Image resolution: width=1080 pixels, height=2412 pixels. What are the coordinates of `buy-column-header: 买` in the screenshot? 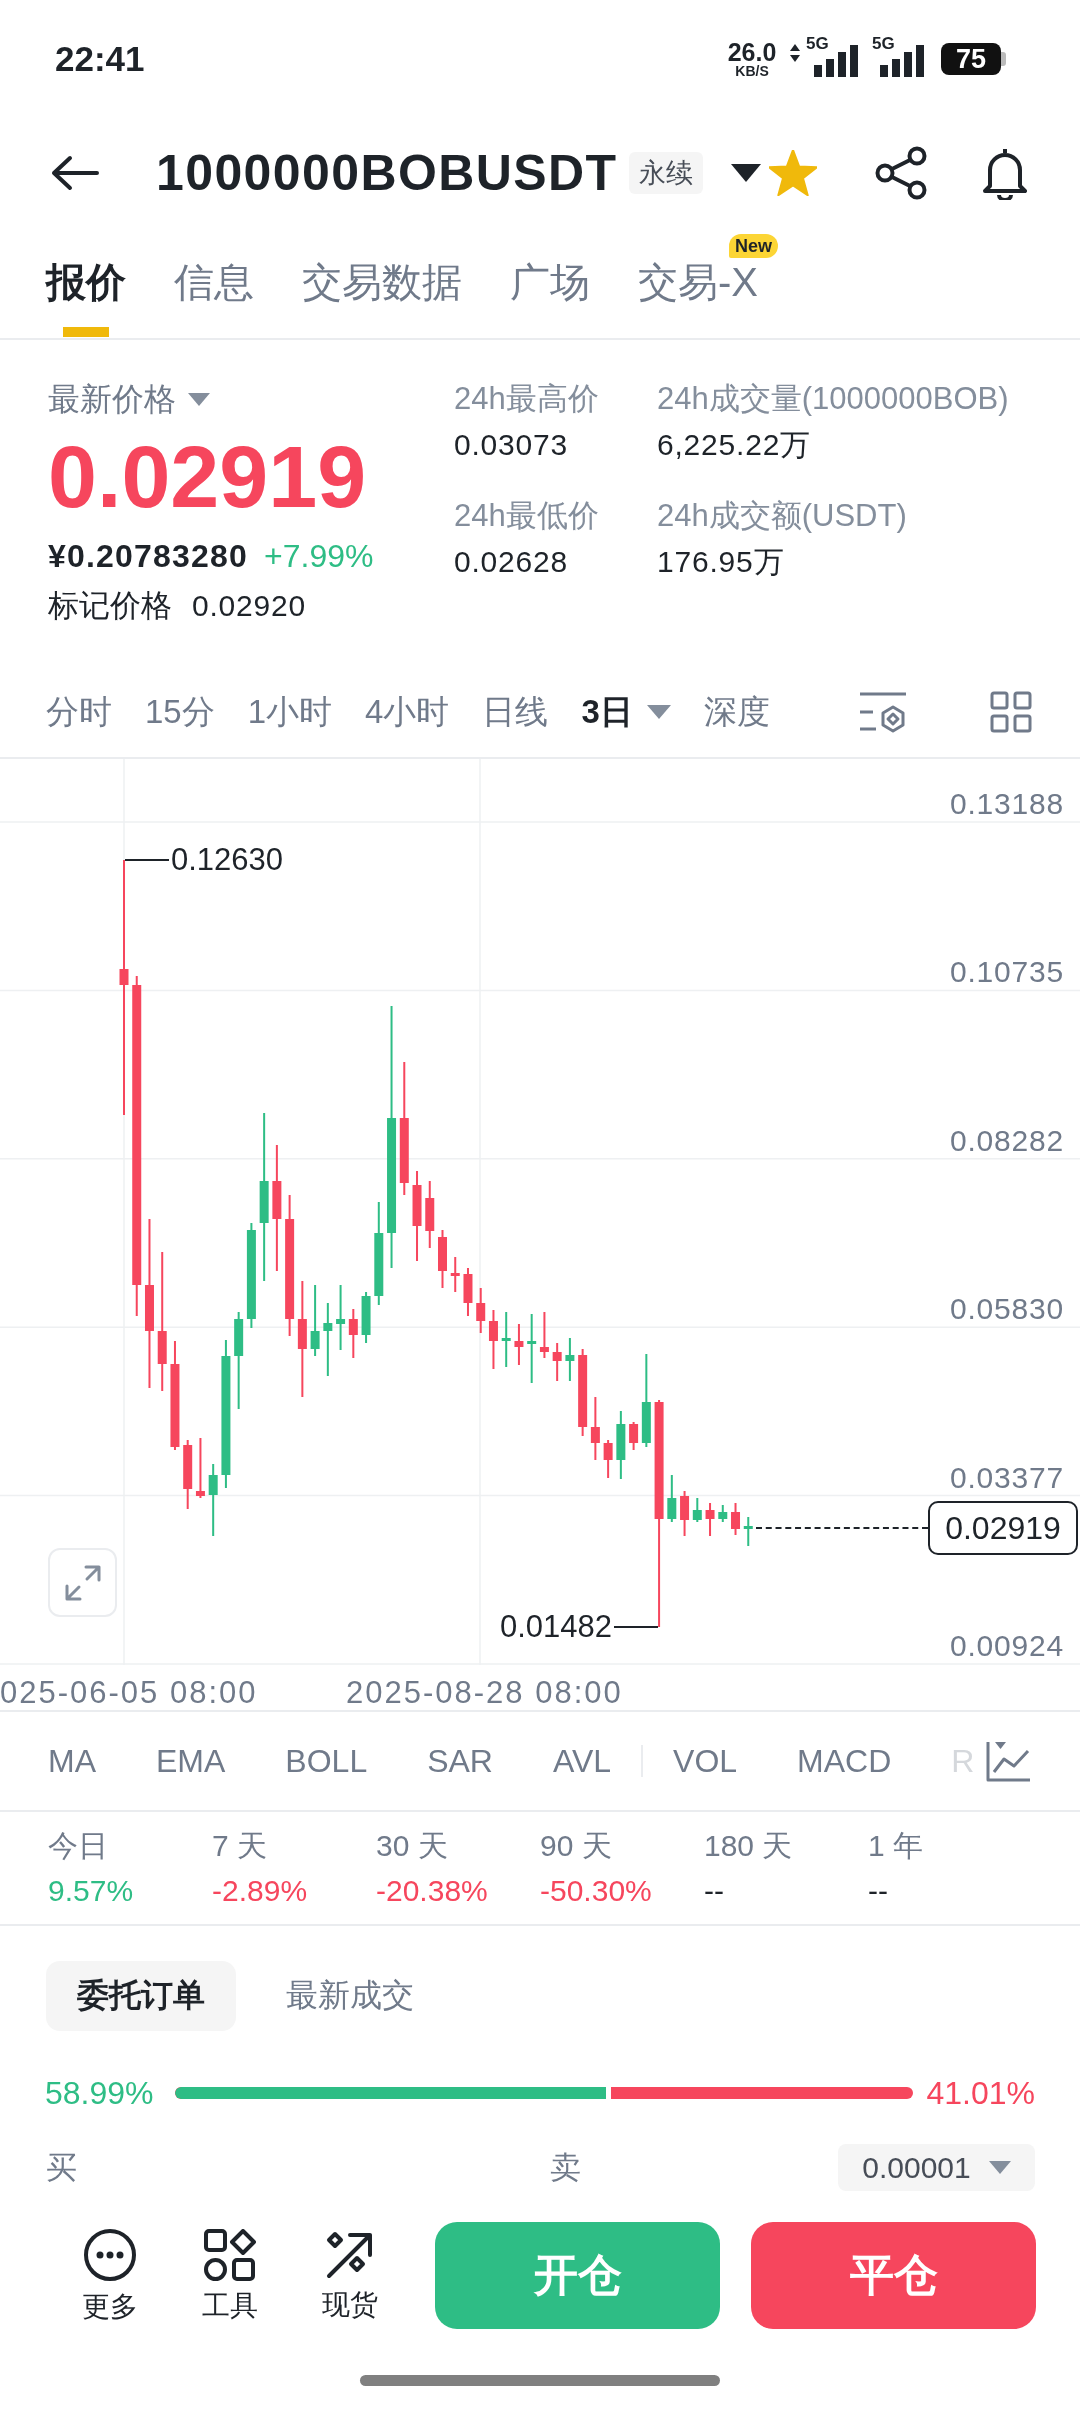 It's located at (62, 2167).